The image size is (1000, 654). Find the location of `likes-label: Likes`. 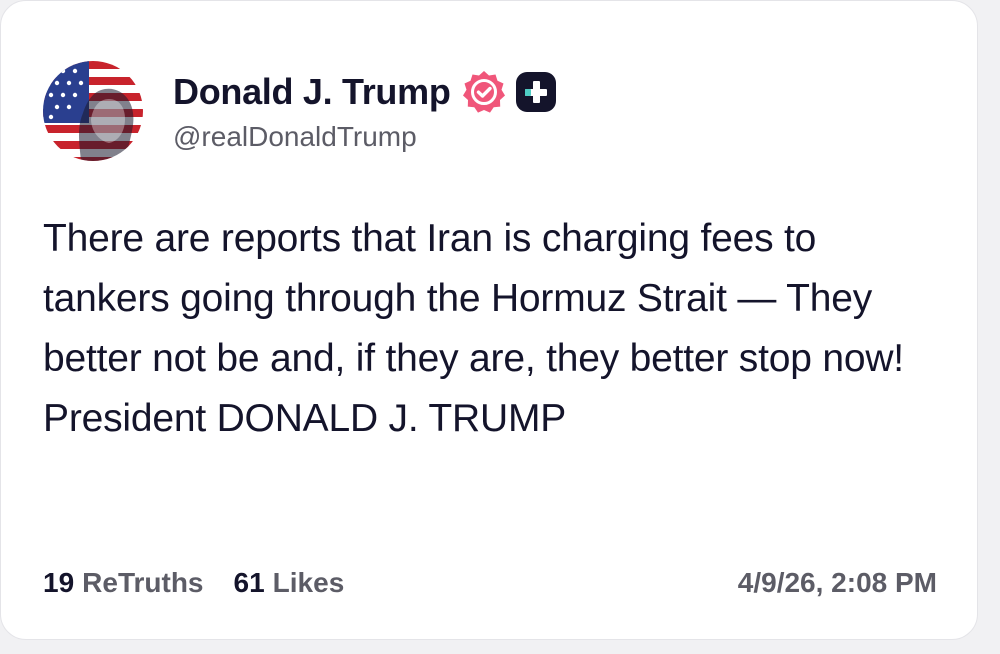

likes-label: Likes is located at coordinates (308, 582).